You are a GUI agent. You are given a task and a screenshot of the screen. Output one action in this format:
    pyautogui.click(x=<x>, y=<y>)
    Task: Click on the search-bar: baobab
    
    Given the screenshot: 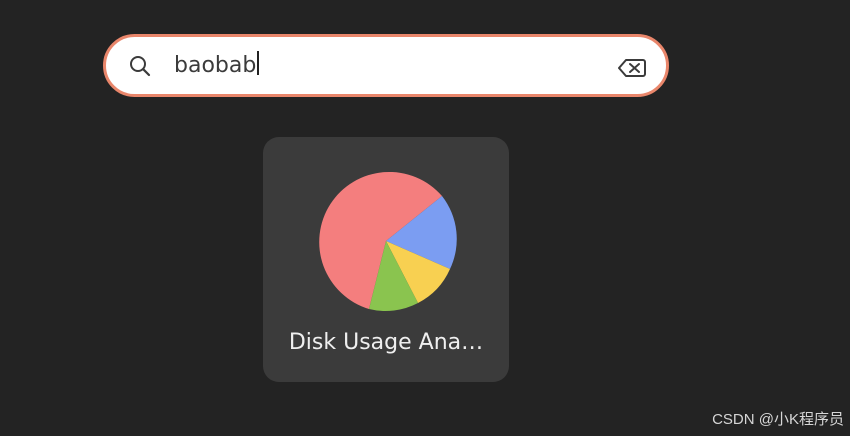 What is the action you would take?
    pyautogui.click(x=386, y=65)
    